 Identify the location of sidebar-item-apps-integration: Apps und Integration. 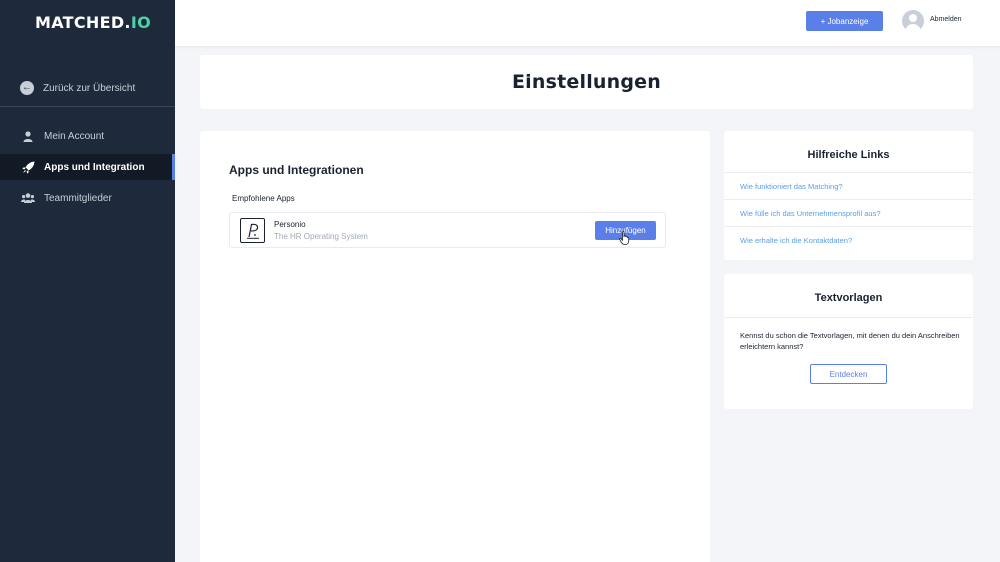
(87, 167).